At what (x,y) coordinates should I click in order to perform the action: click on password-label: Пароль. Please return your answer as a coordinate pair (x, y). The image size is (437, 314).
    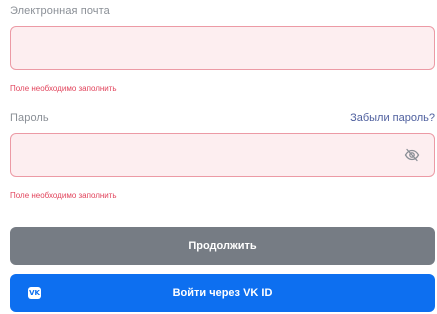
    Looking at the image, I should click on (29, 118).